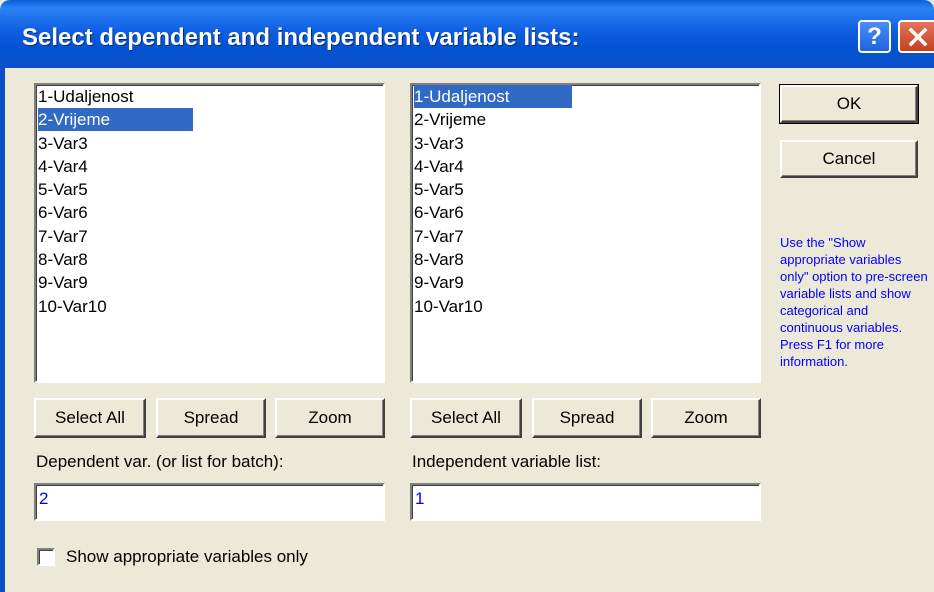 The height and width of the screenshot is (592, 934). What do you see at coordinates (160, 461) in the screenshot?
I see `dependent-var-label: Dependent var. (or list for batch):` at bounding box center [160, 461].